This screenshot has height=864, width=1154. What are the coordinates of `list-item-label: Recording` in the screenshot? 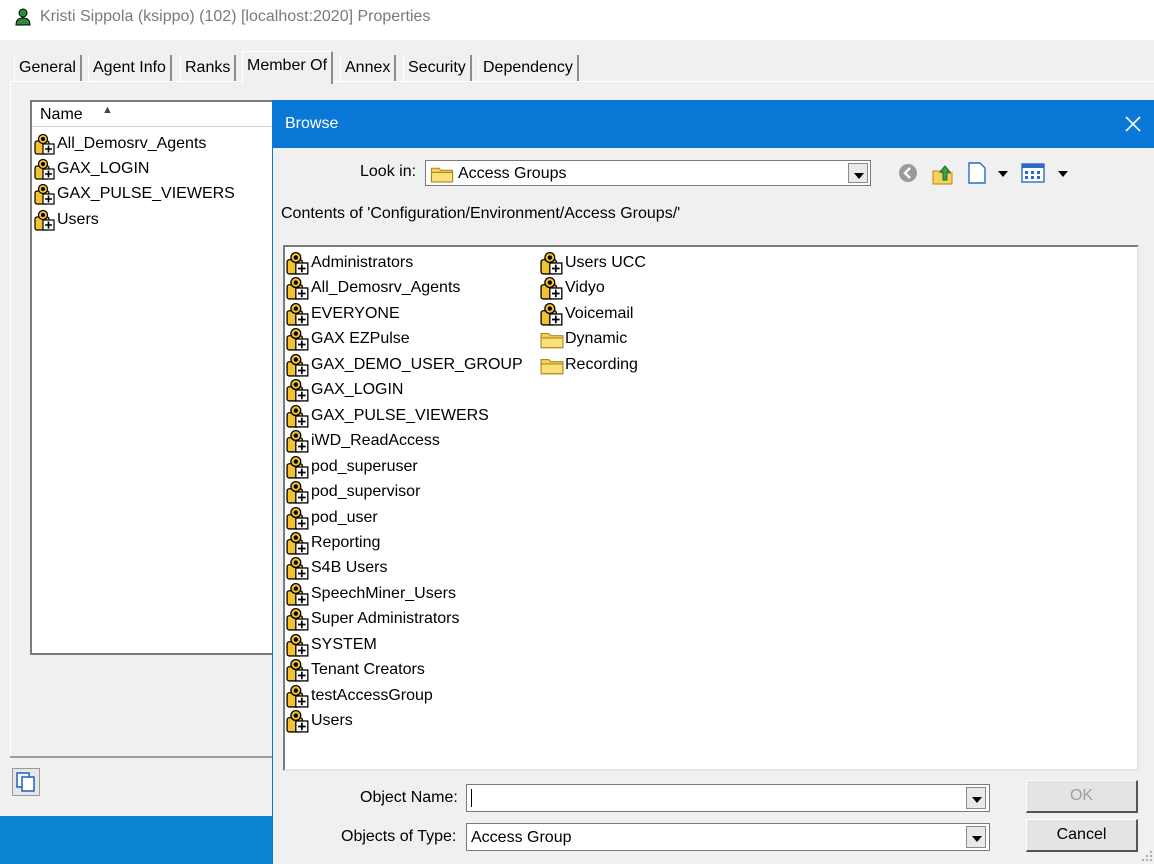 It's located at (601, 364).